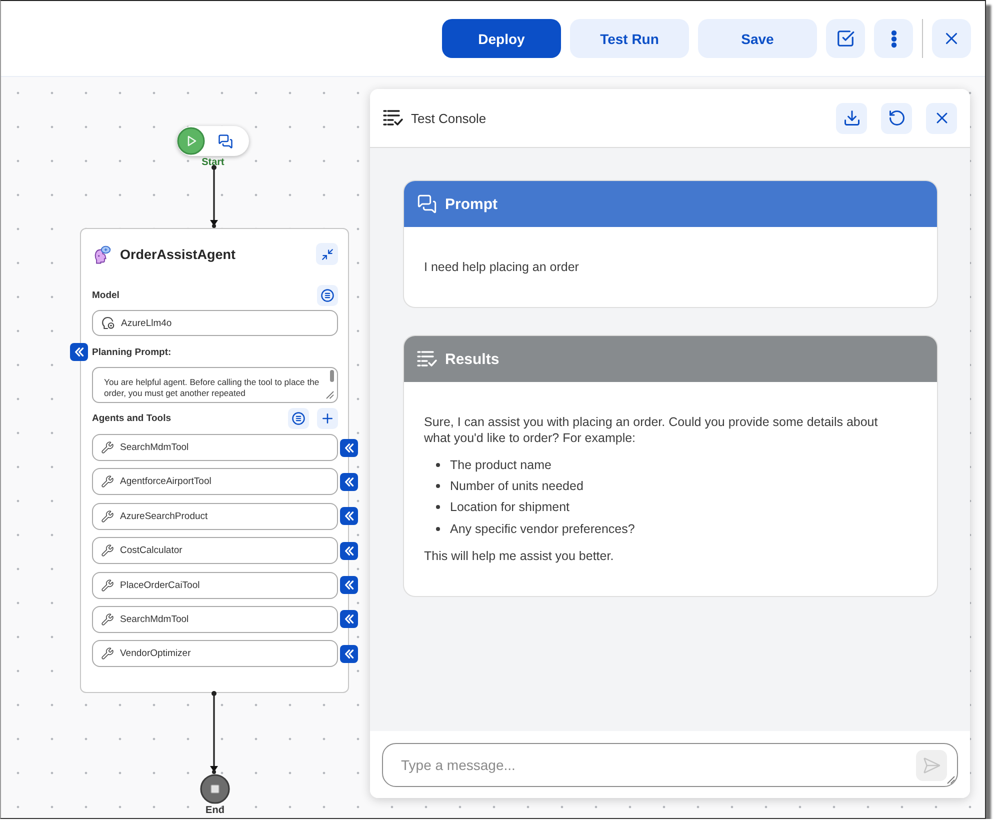 The width and height of the screenshot is (1000, 833). Describe the element at coordinates (215, 585) in the screenshot. I see `tool-item: PlaceOrderCaiTool` at that location.